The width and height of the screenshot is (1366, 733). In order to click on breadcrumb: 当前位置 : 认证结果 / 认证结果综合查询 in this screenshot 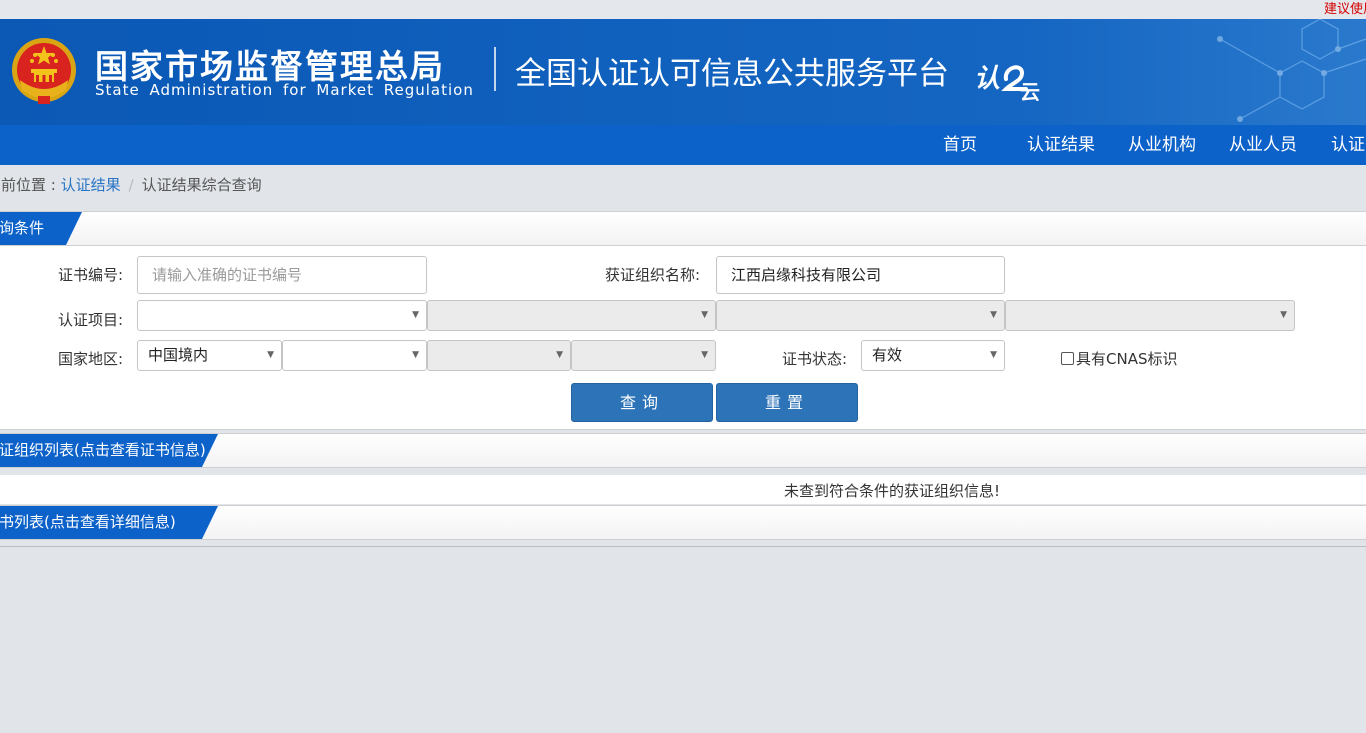, I will do `click(131, 184)`.